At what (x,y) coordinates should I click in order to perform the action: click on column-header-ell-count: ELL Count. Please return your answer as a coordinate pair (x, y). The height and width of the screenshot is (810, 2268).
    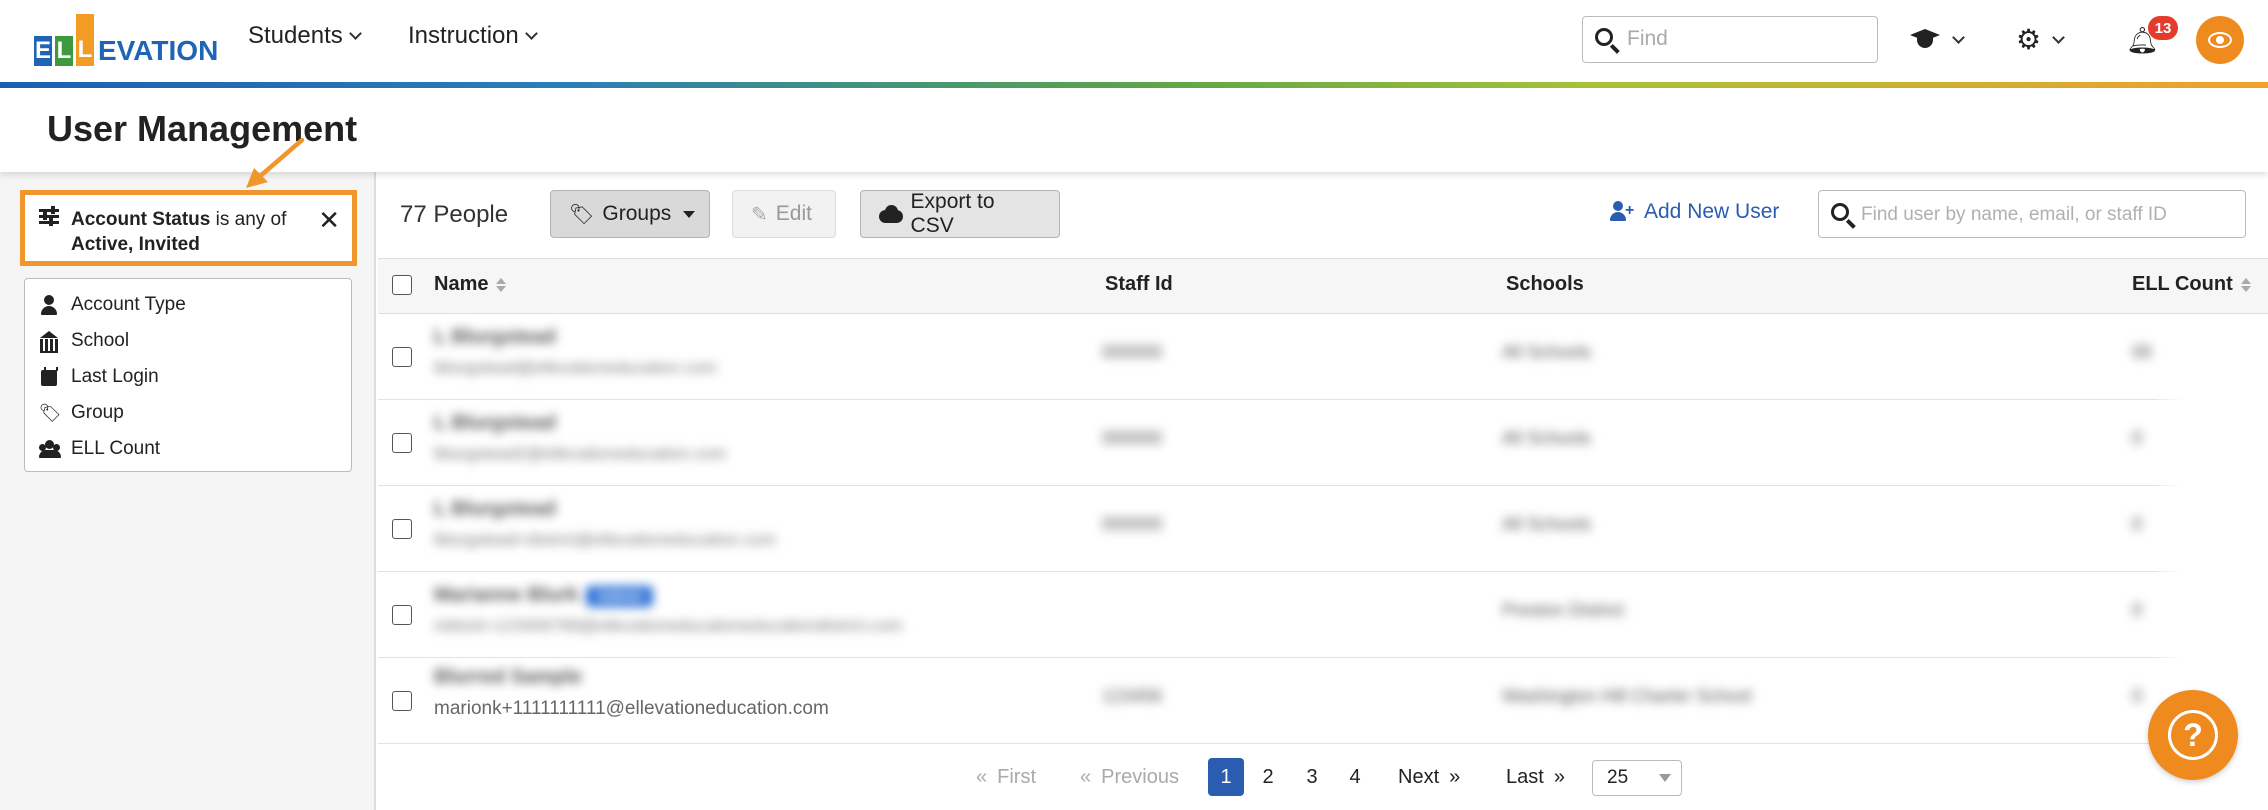
    Looking at the image, I should click on (2191, 284).